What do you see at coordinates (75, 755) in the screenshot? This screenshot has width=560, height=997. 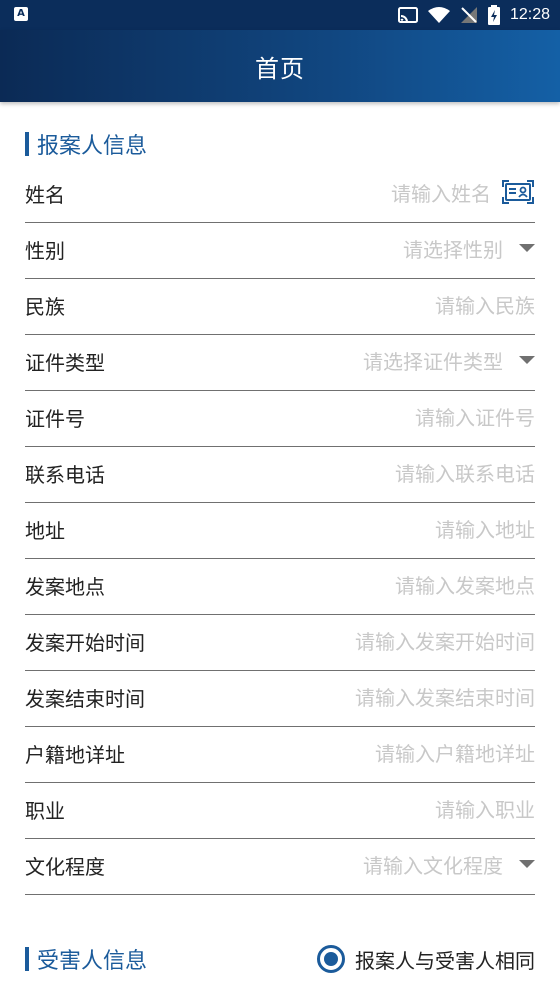 I see `field-label: 户籍地详址` at bounding box center [75, 755].